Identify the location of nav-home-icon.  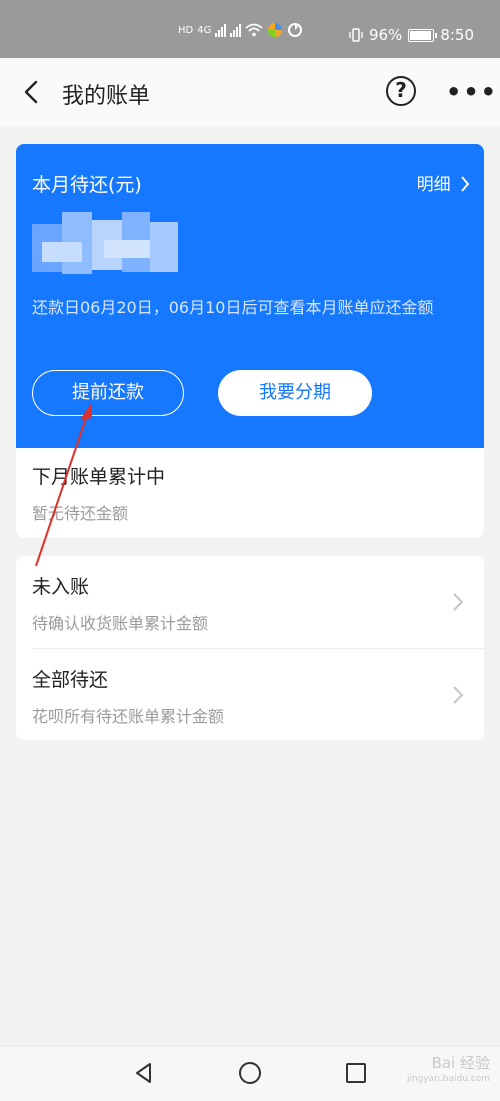
(250, 1073).